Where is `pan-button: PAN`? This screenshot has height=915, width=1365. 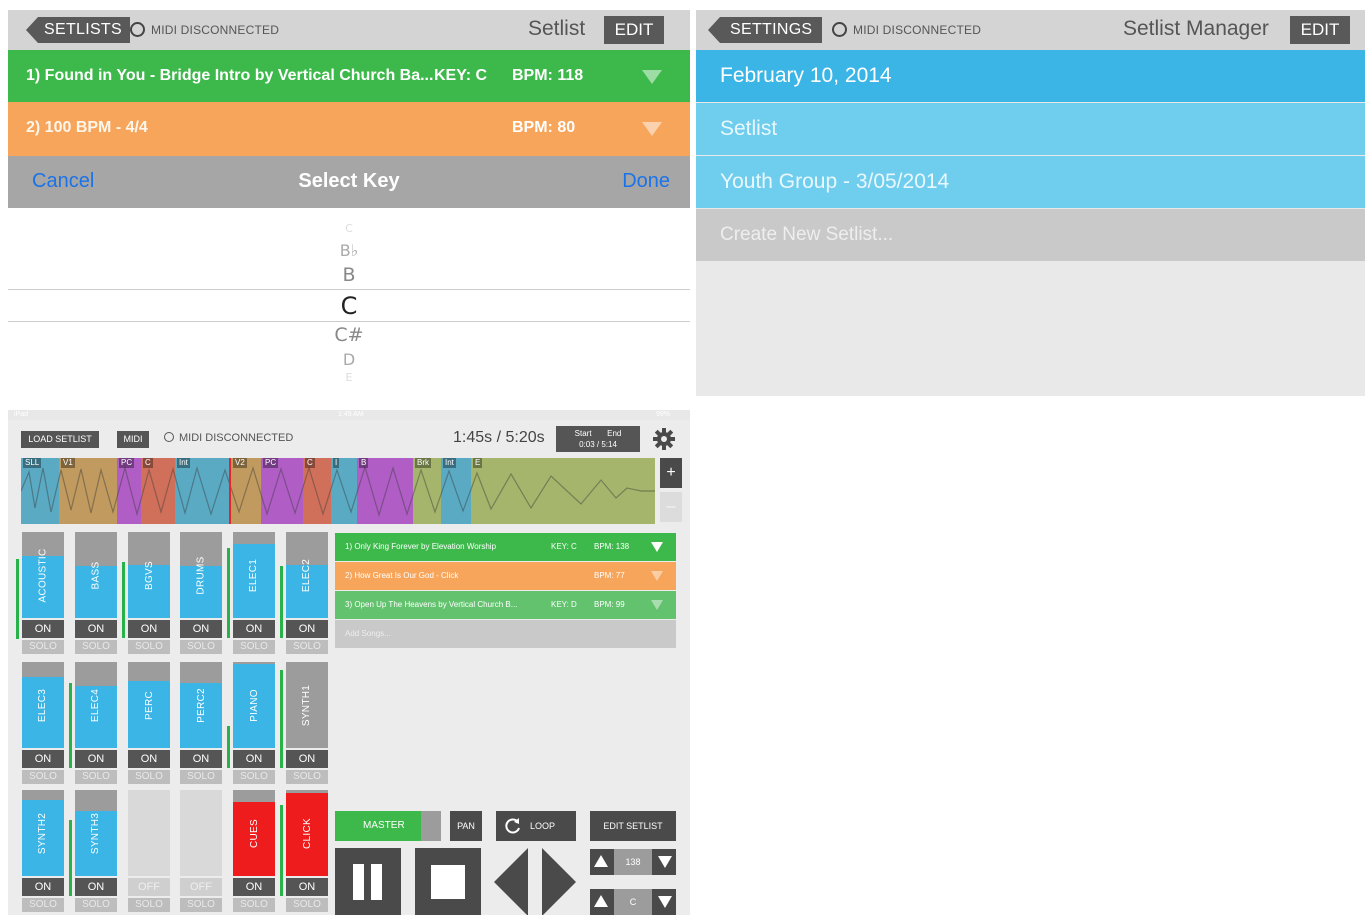
pan-button: PAN is located at coordinates (466, 826).